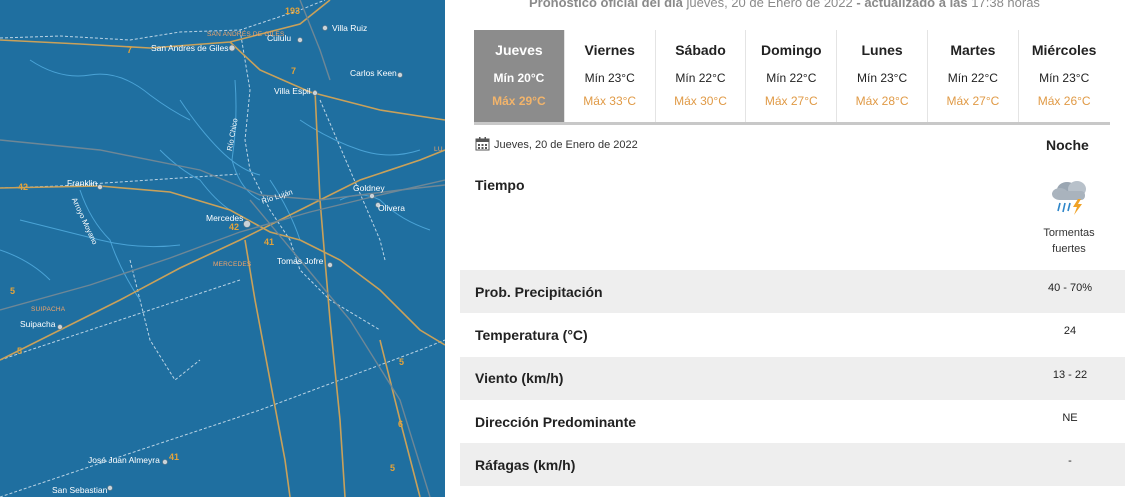 Image resolution: width=1147 pixels, height=497 pixels. Describe the element at coordinates (792, 292) in the screenshot. I see `detail-row-precipitation: Prob. Precipitación 40 - 70%` at that location.